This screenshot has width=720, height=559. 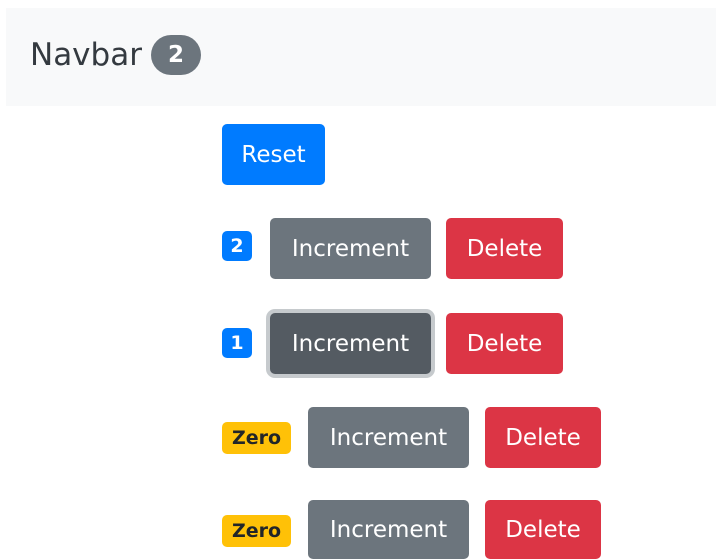 What do you see at coordinates (86, 55) in the screenshot?
I see `navbar-brand-label: Navbar` at bounding box center [86, 55].